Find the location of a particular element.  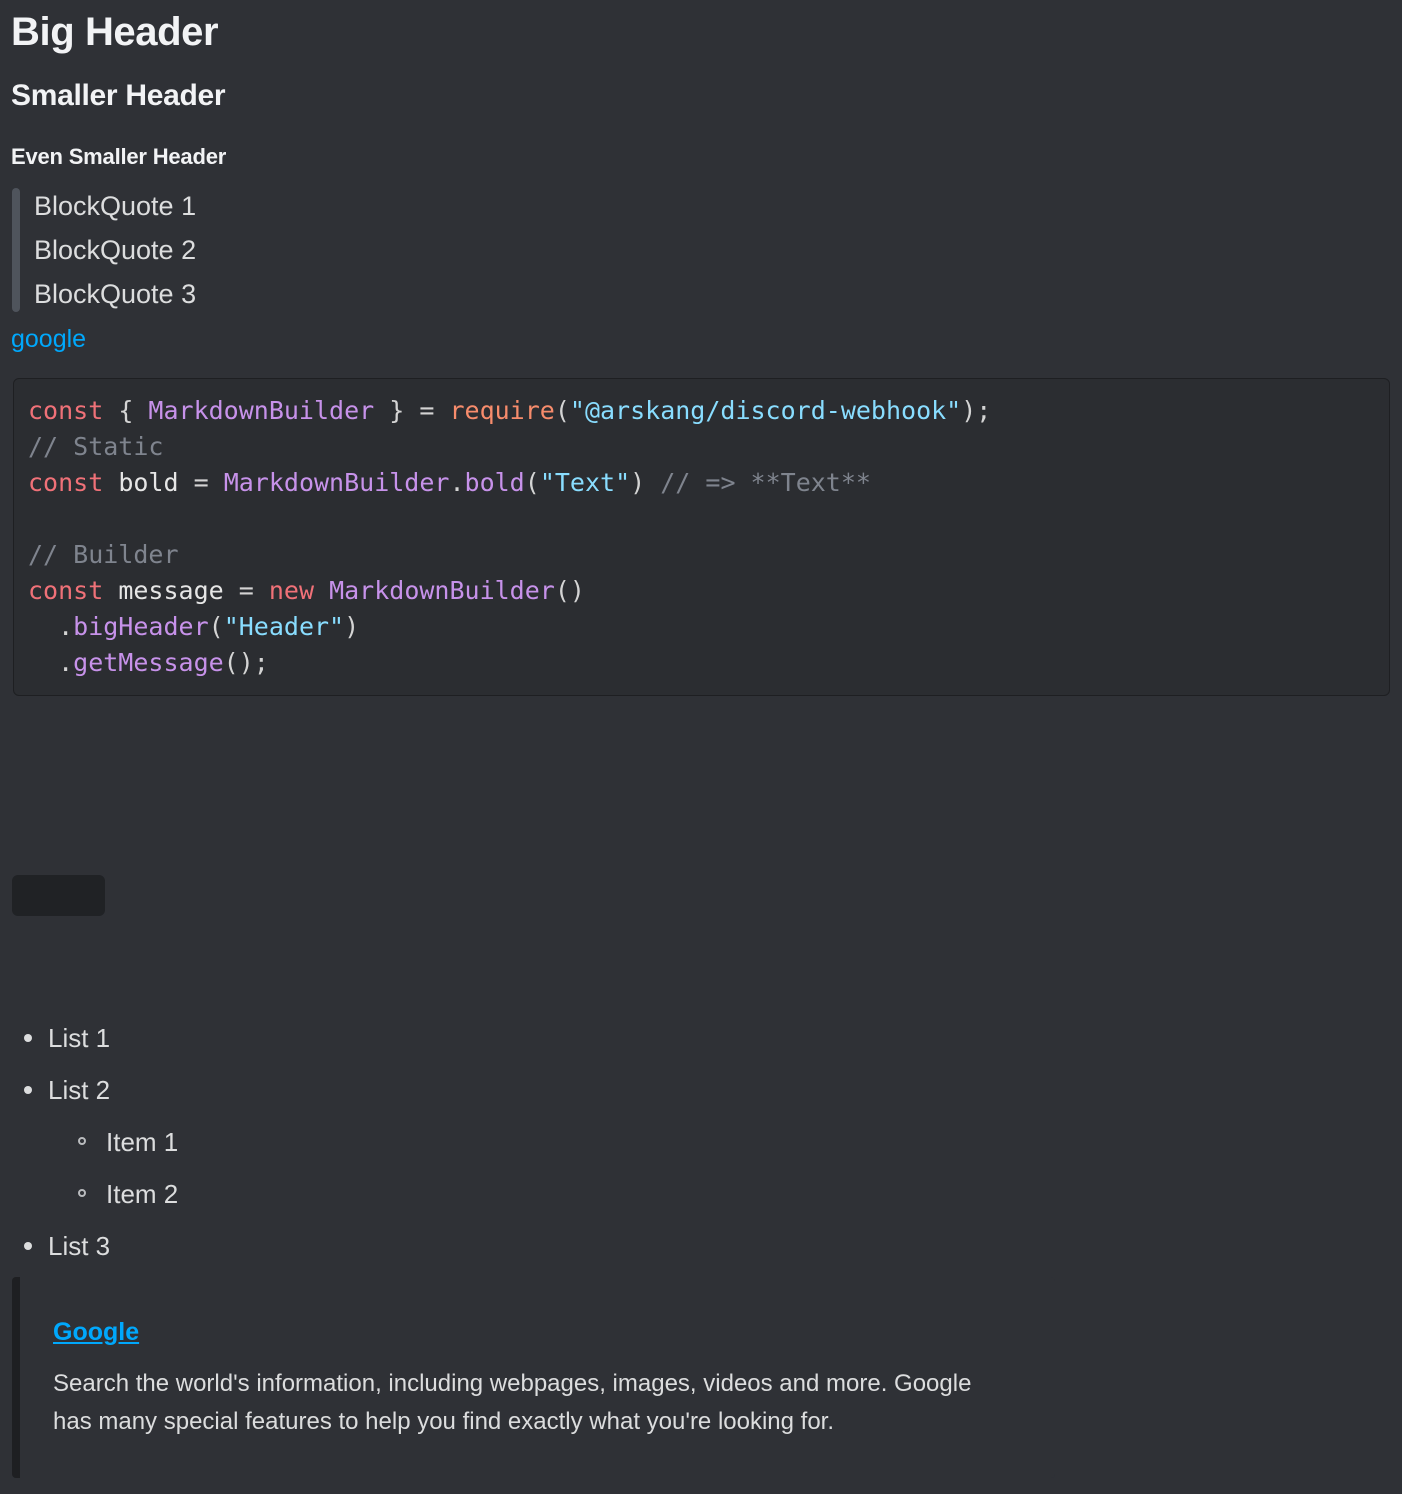

code-token: // Builder is located at coordinates (103, 555).